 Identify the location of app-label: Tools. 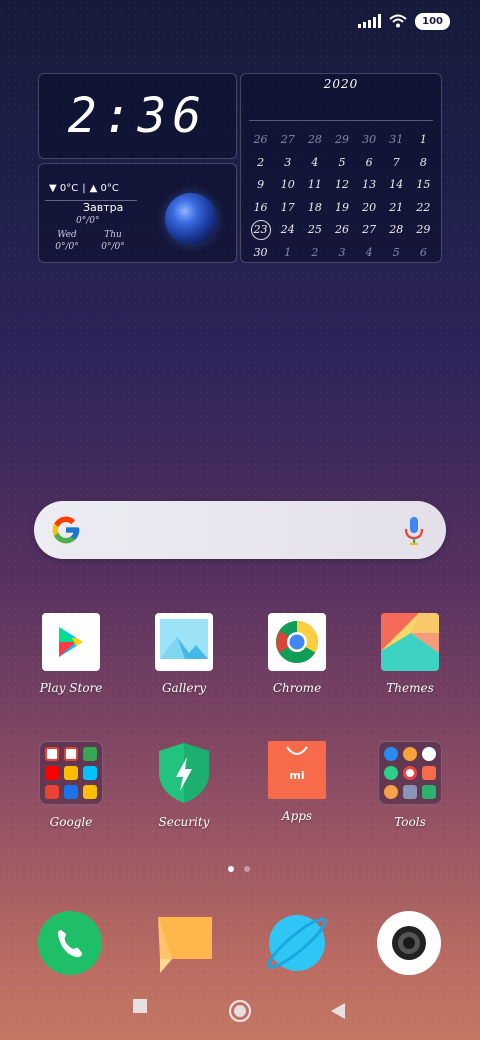
(410, 822).